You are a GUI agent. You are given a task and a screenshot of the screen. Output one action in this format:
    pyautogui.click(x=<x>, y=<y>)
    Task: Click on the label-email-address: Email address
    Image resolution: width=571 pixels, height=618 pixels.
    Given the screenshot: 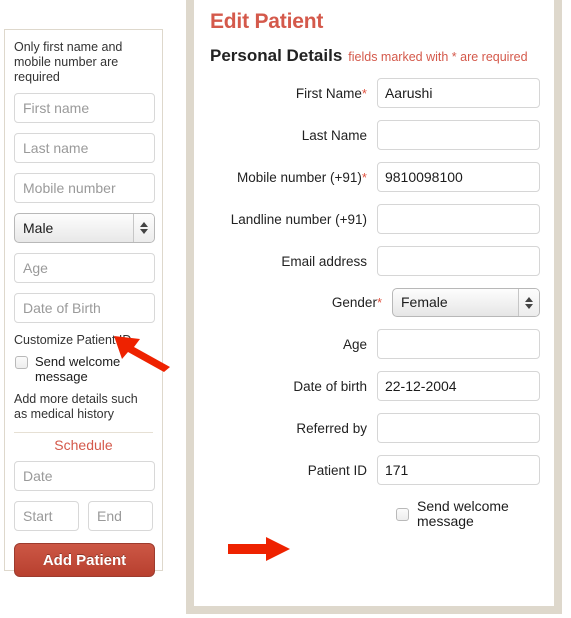 What is the action you would take?
    pyautogui.click(x=292, y=261)
    